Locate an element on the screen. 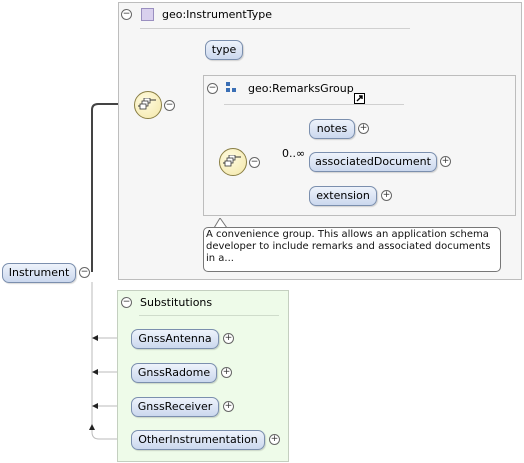 This screenshot has width=524, height=463. collapse-group-icon: − is located at coordinates (212, 88).